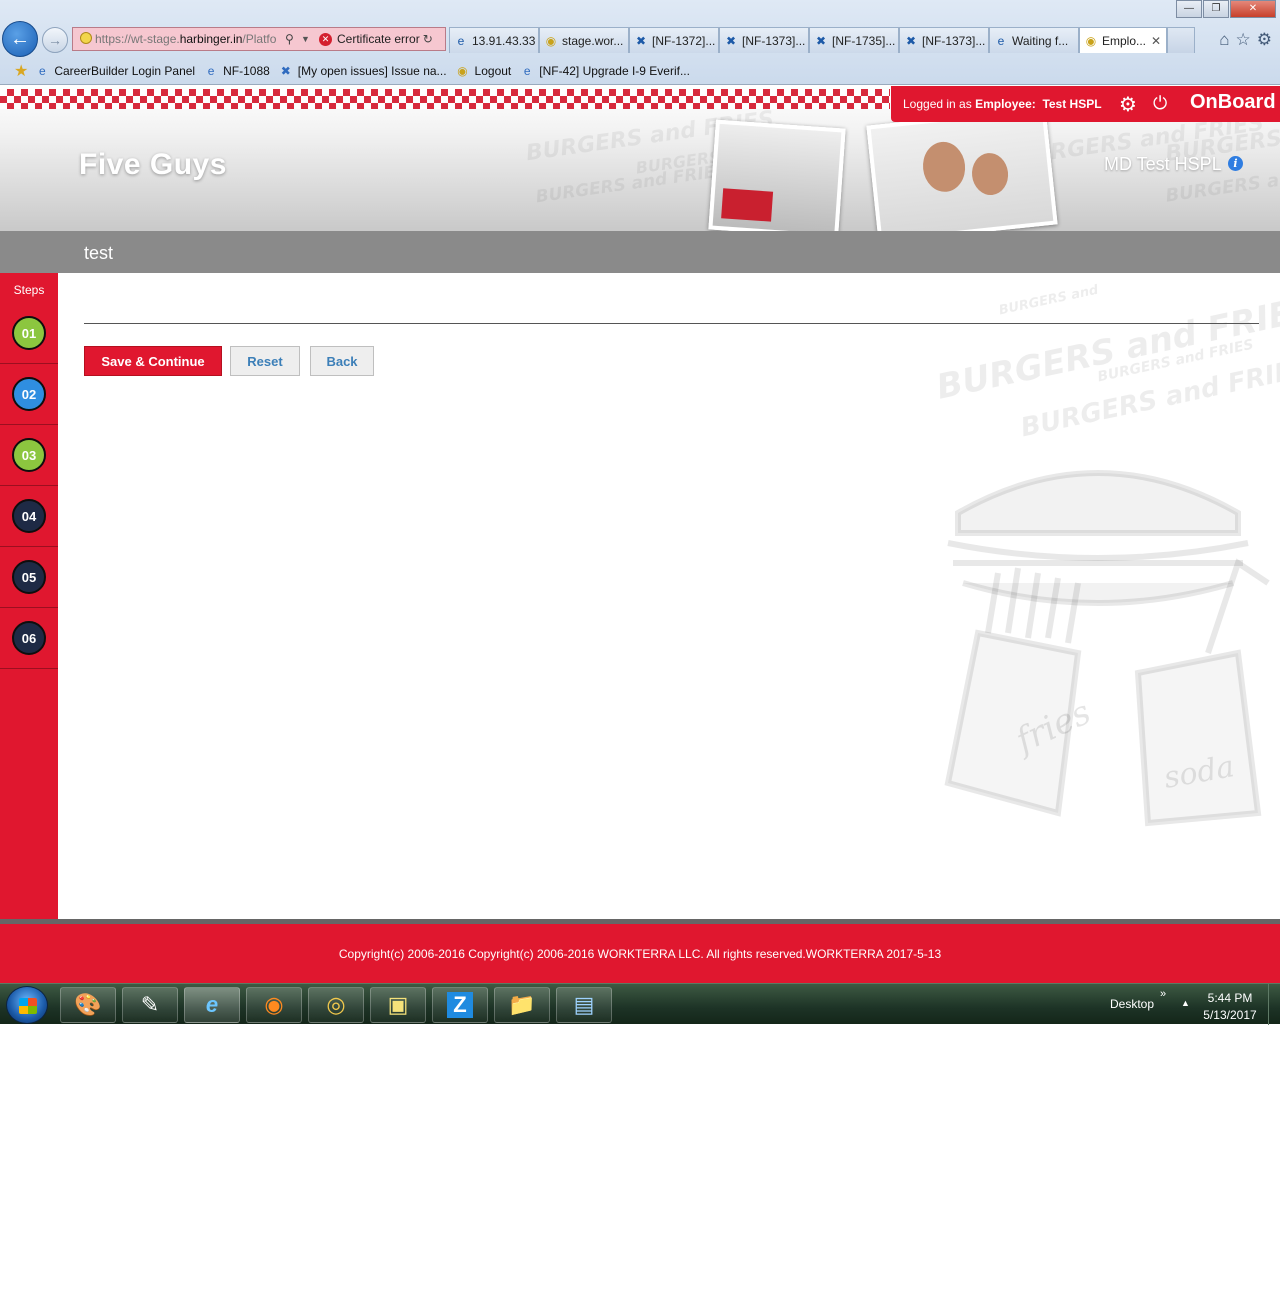  Describe the element at coordinates (336, 1005) in the screenshot. I see `chrome-taskbar-button: ◎` at that location.